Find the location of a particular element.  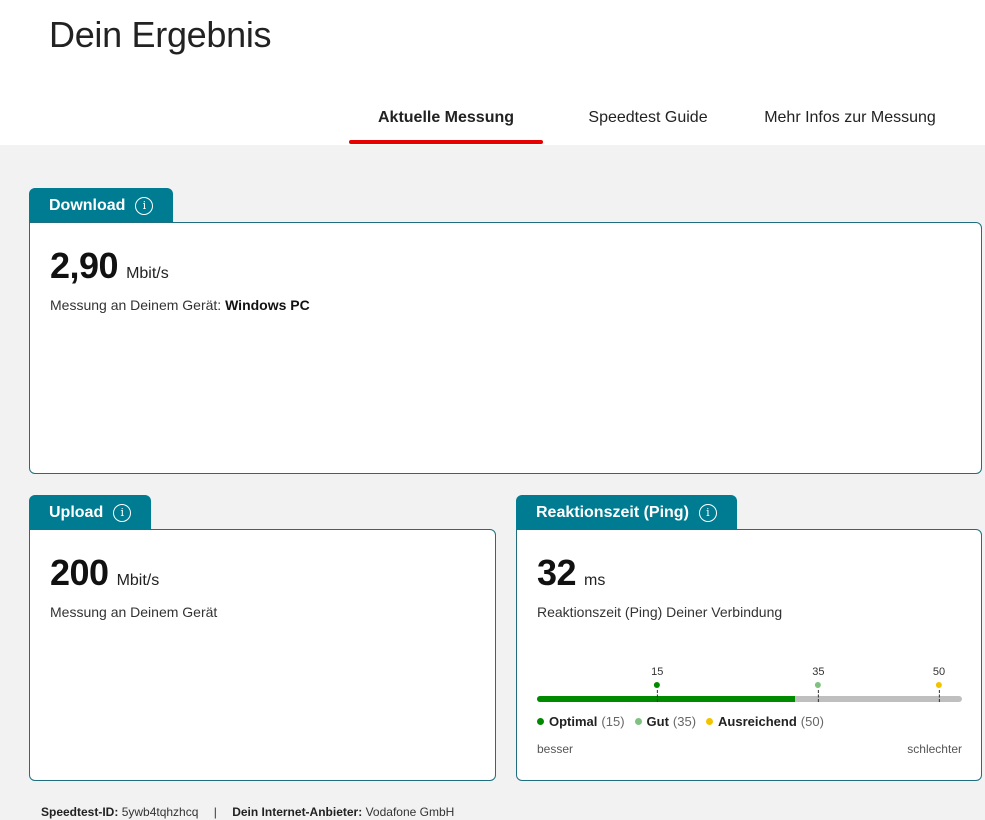

speedtest-id-value: 5ywb4tqhzhcq is located at coordinates (160, 812).